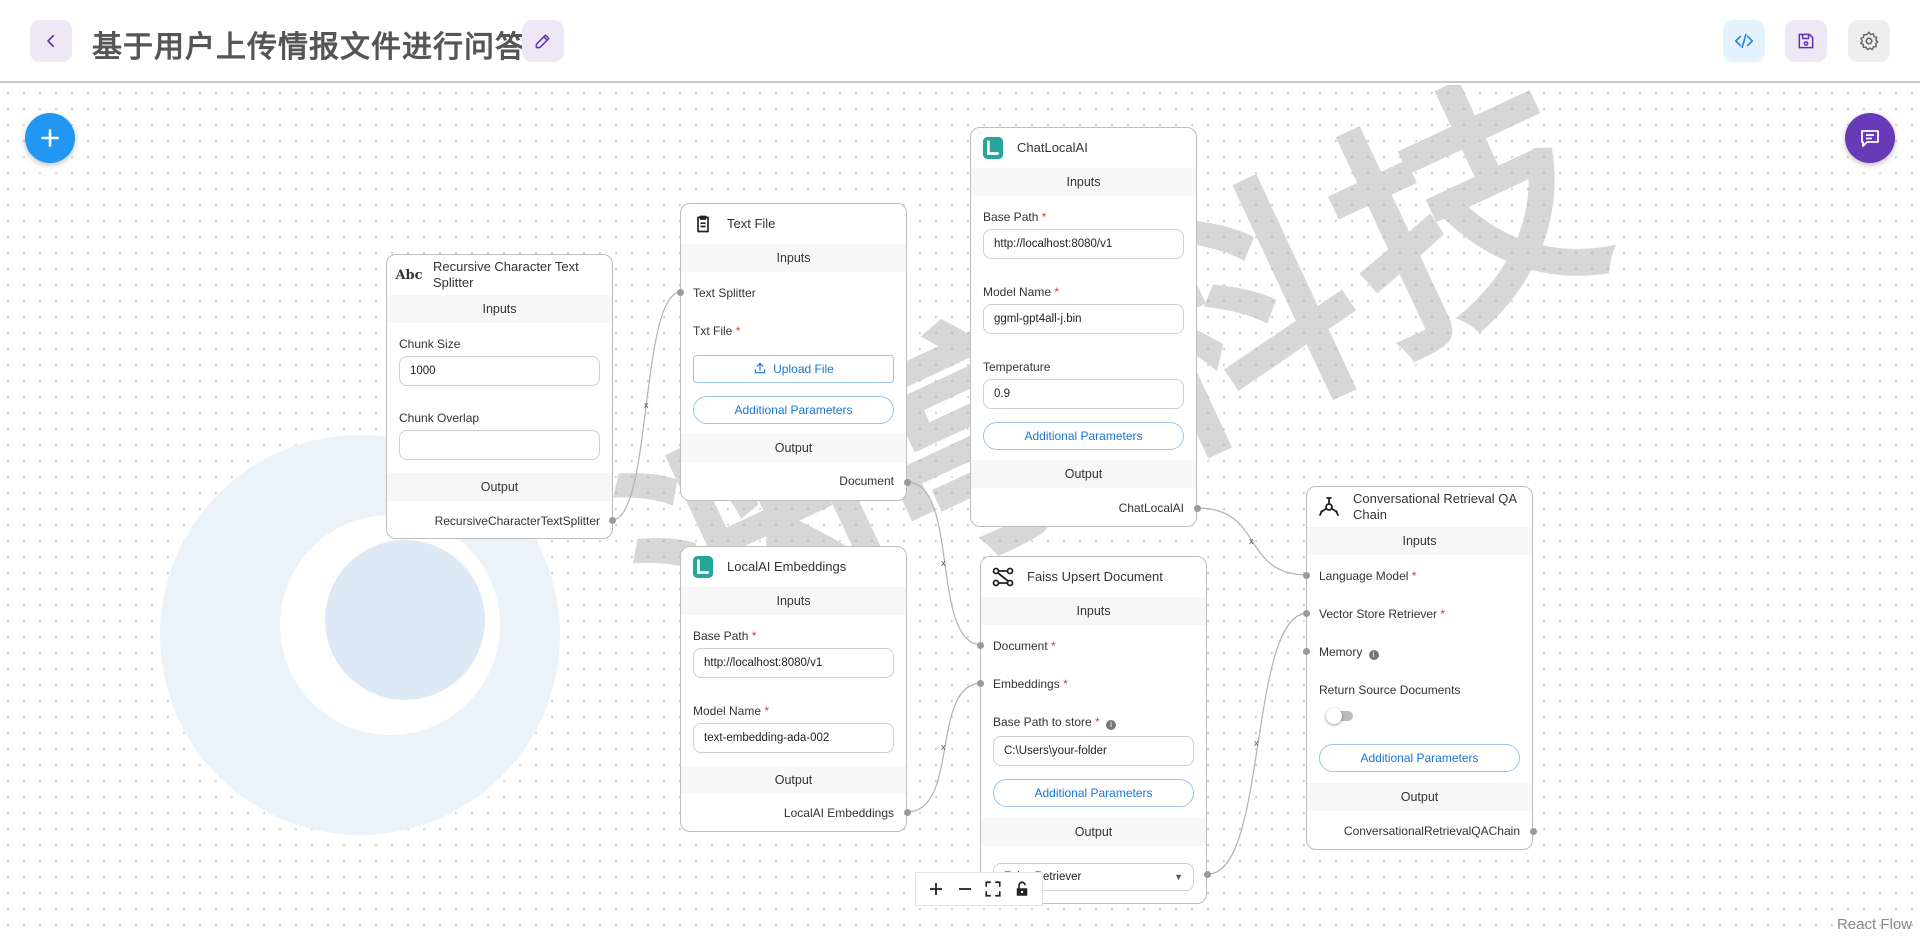 Image resolution: width=1920 pixels, height=939 pixels. What do you see at coordinates (960, 41) in the screenshot?
I see `header-bar: 基于用户上传情报文件进行问答` at bounding box center [960, 41].